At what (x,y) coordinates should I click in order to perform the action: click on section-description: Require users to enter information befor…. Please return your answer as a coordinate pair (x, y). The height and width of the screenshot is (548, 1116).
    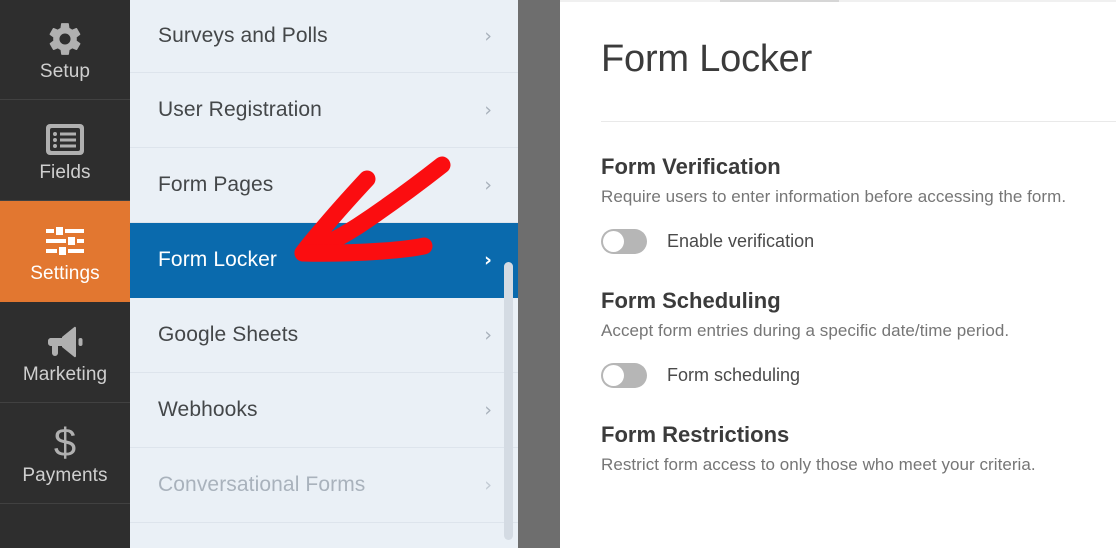
    Looking at the image, I should click on (834, 196).